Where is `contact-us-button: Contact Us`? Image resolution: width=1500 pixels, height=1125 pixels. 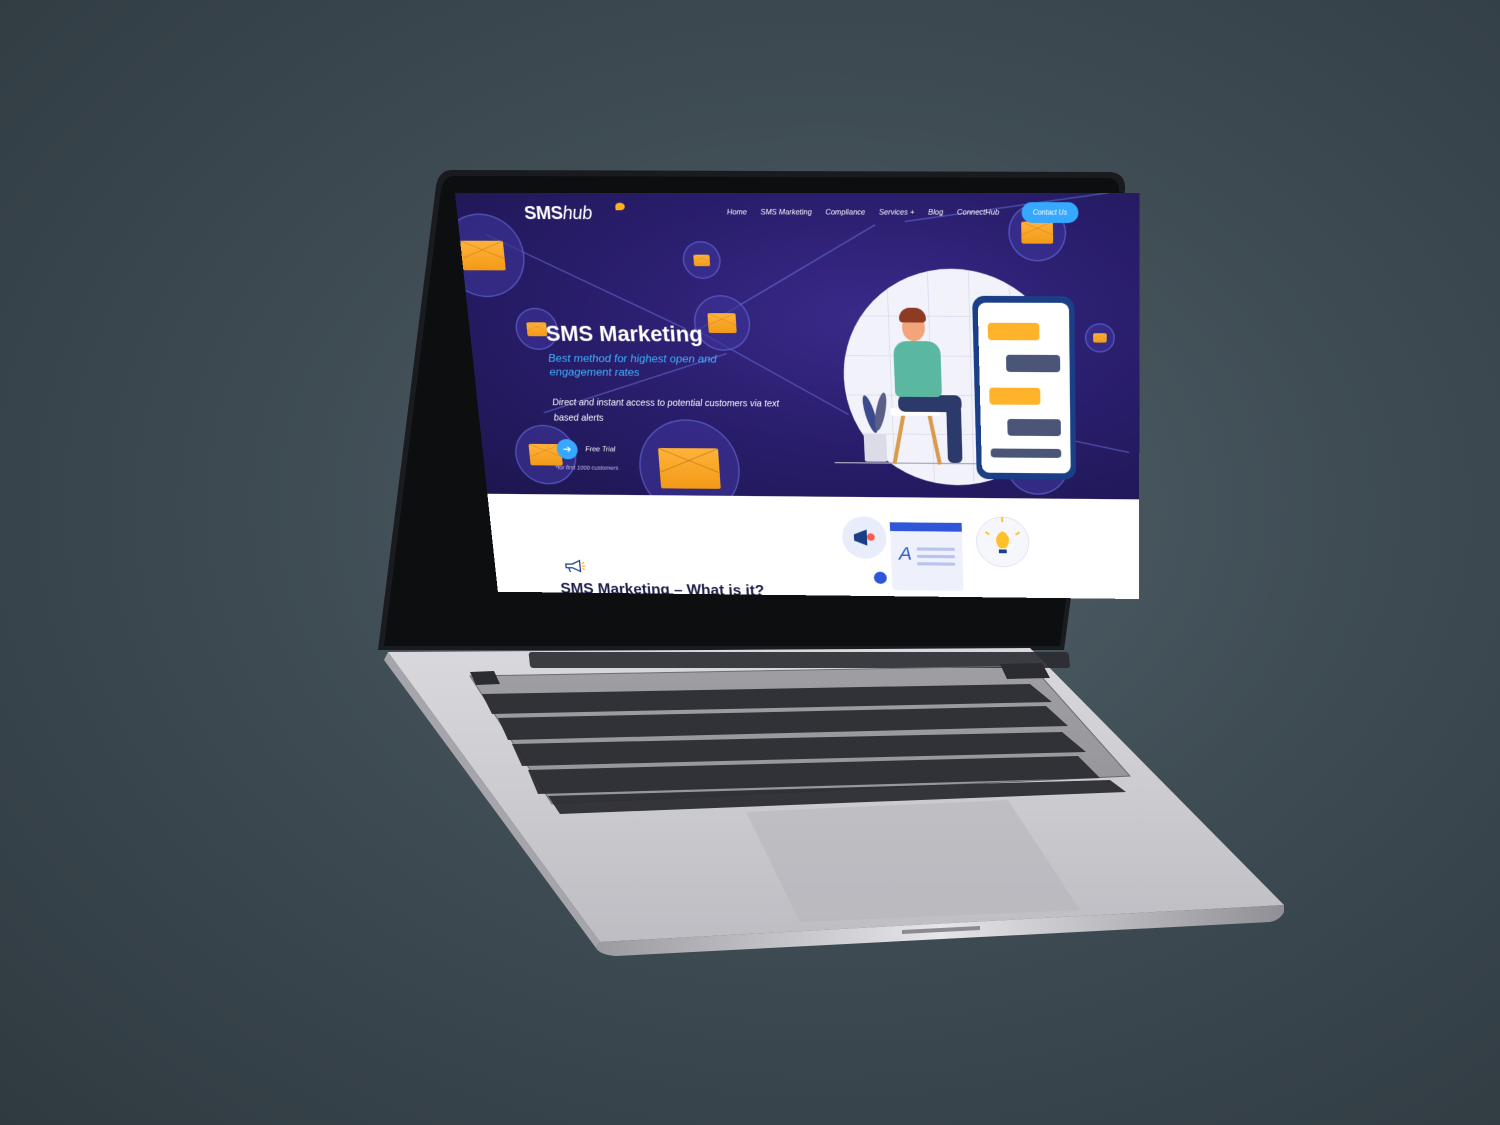 contact-us-button: Contact Us is located at coordinates (1050, 213).